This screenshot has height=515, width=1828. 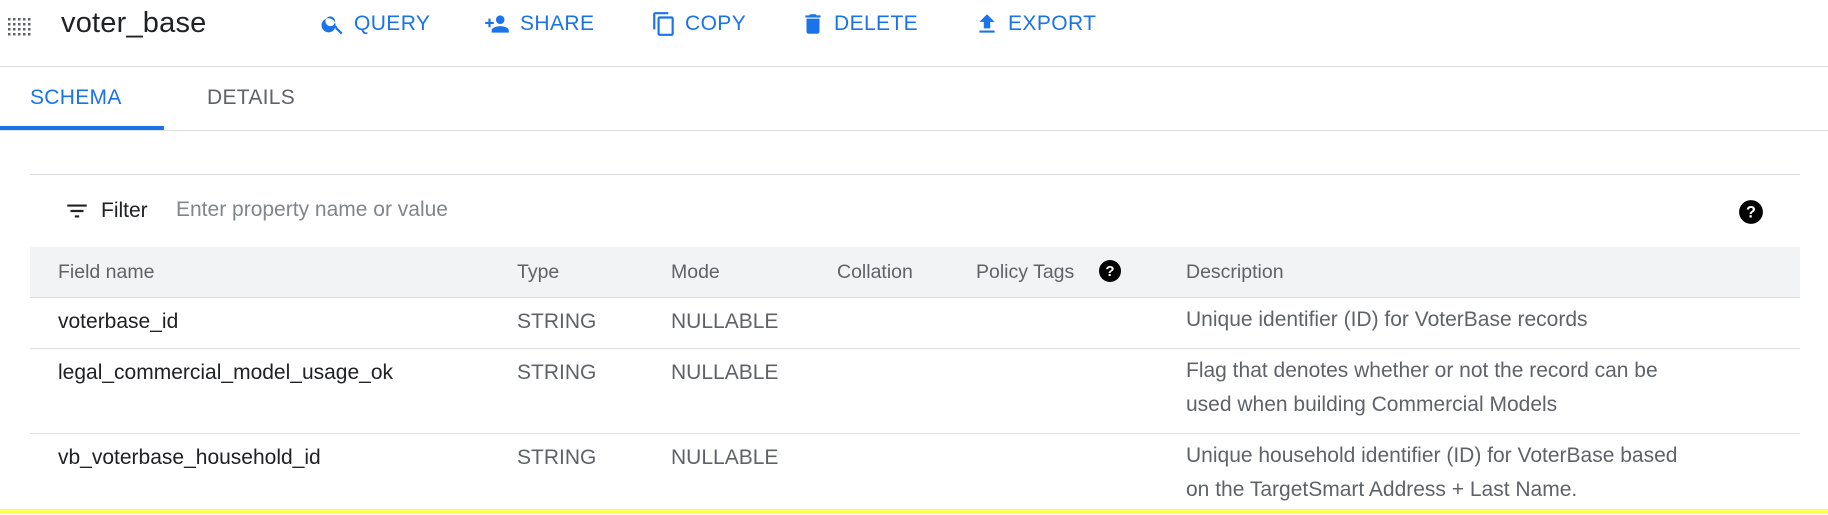 I want to click on copy-button: COPY, so click(x=698, y=24).